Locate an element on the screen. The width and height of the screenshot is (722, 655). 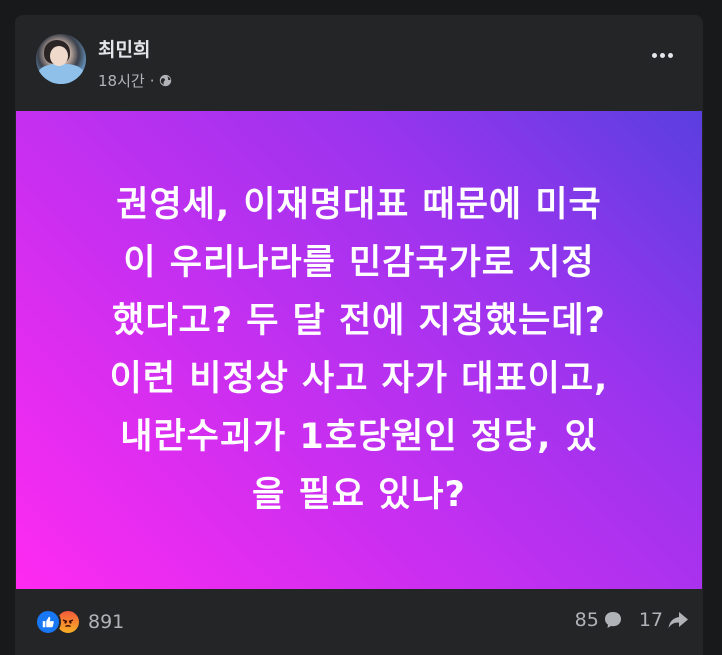
like-icon is located at coordinates (48, 622).